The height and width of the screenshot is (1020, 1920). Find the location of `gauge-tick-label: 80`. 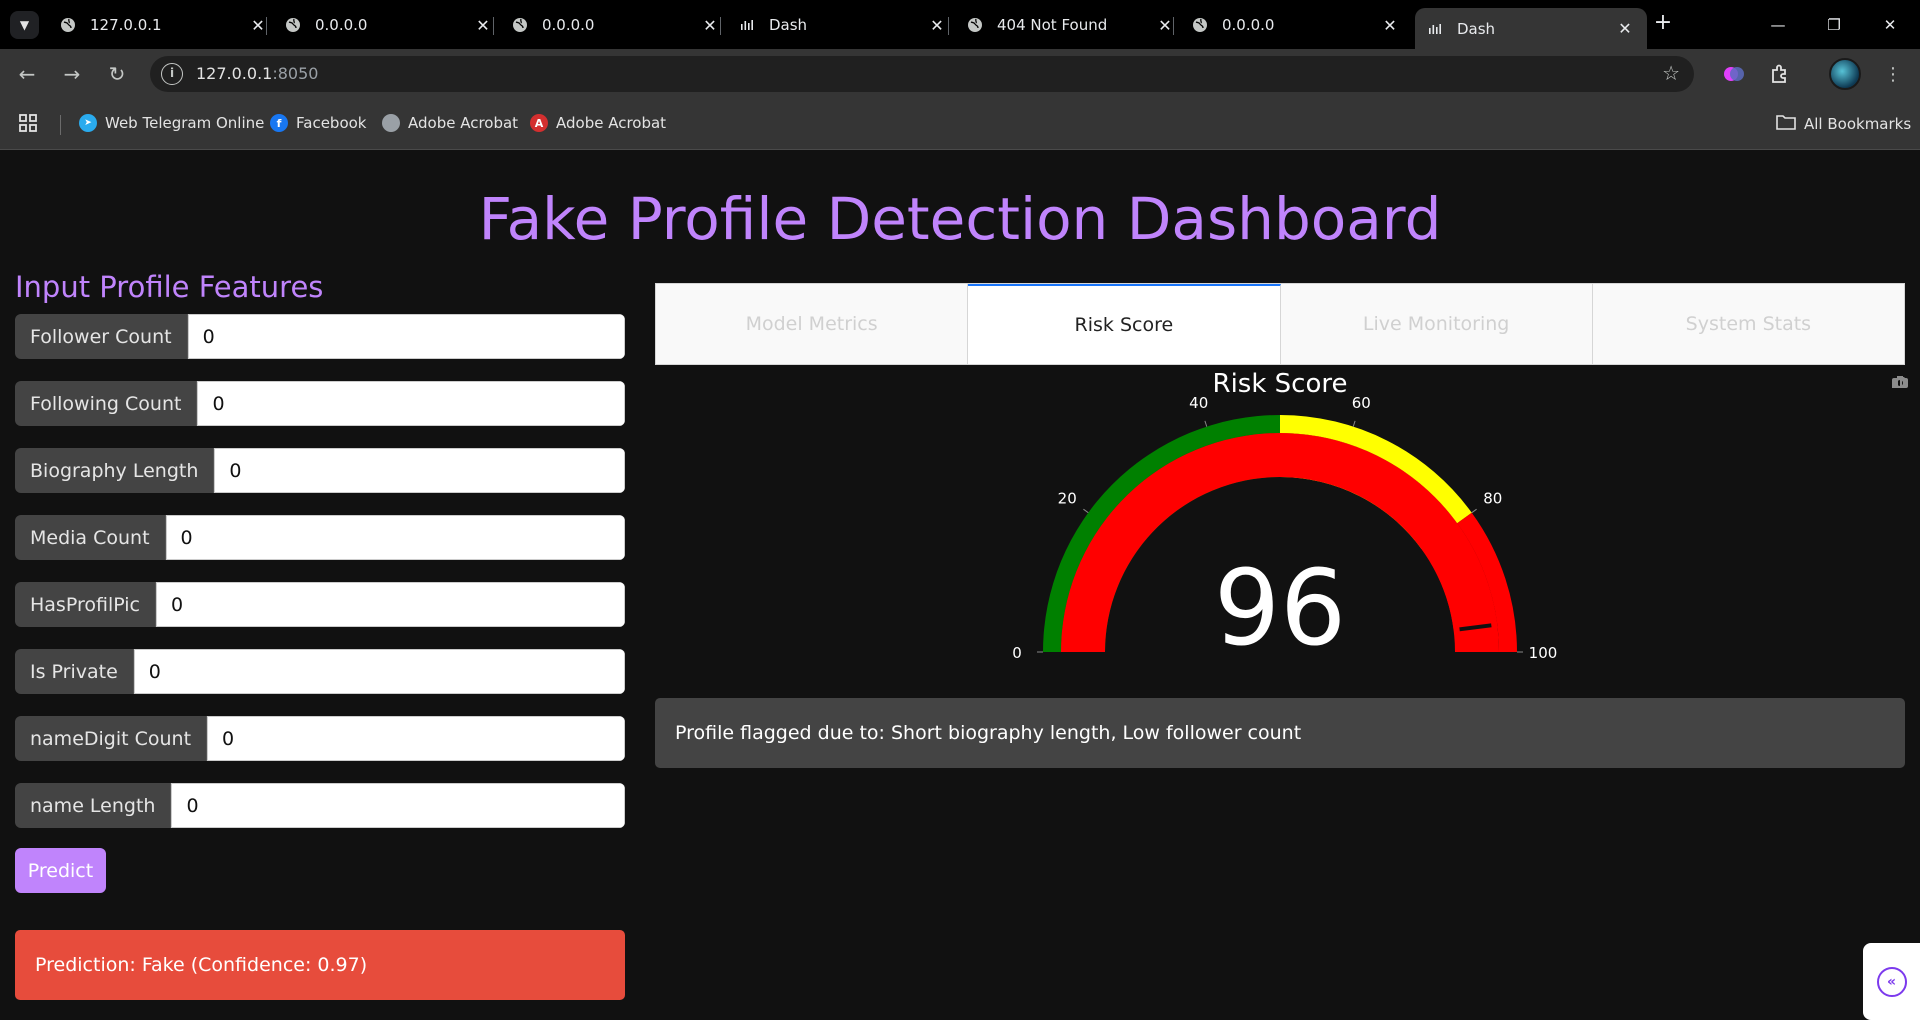

gauge-tick-label: 80 is located at coordinates (1492, 498).